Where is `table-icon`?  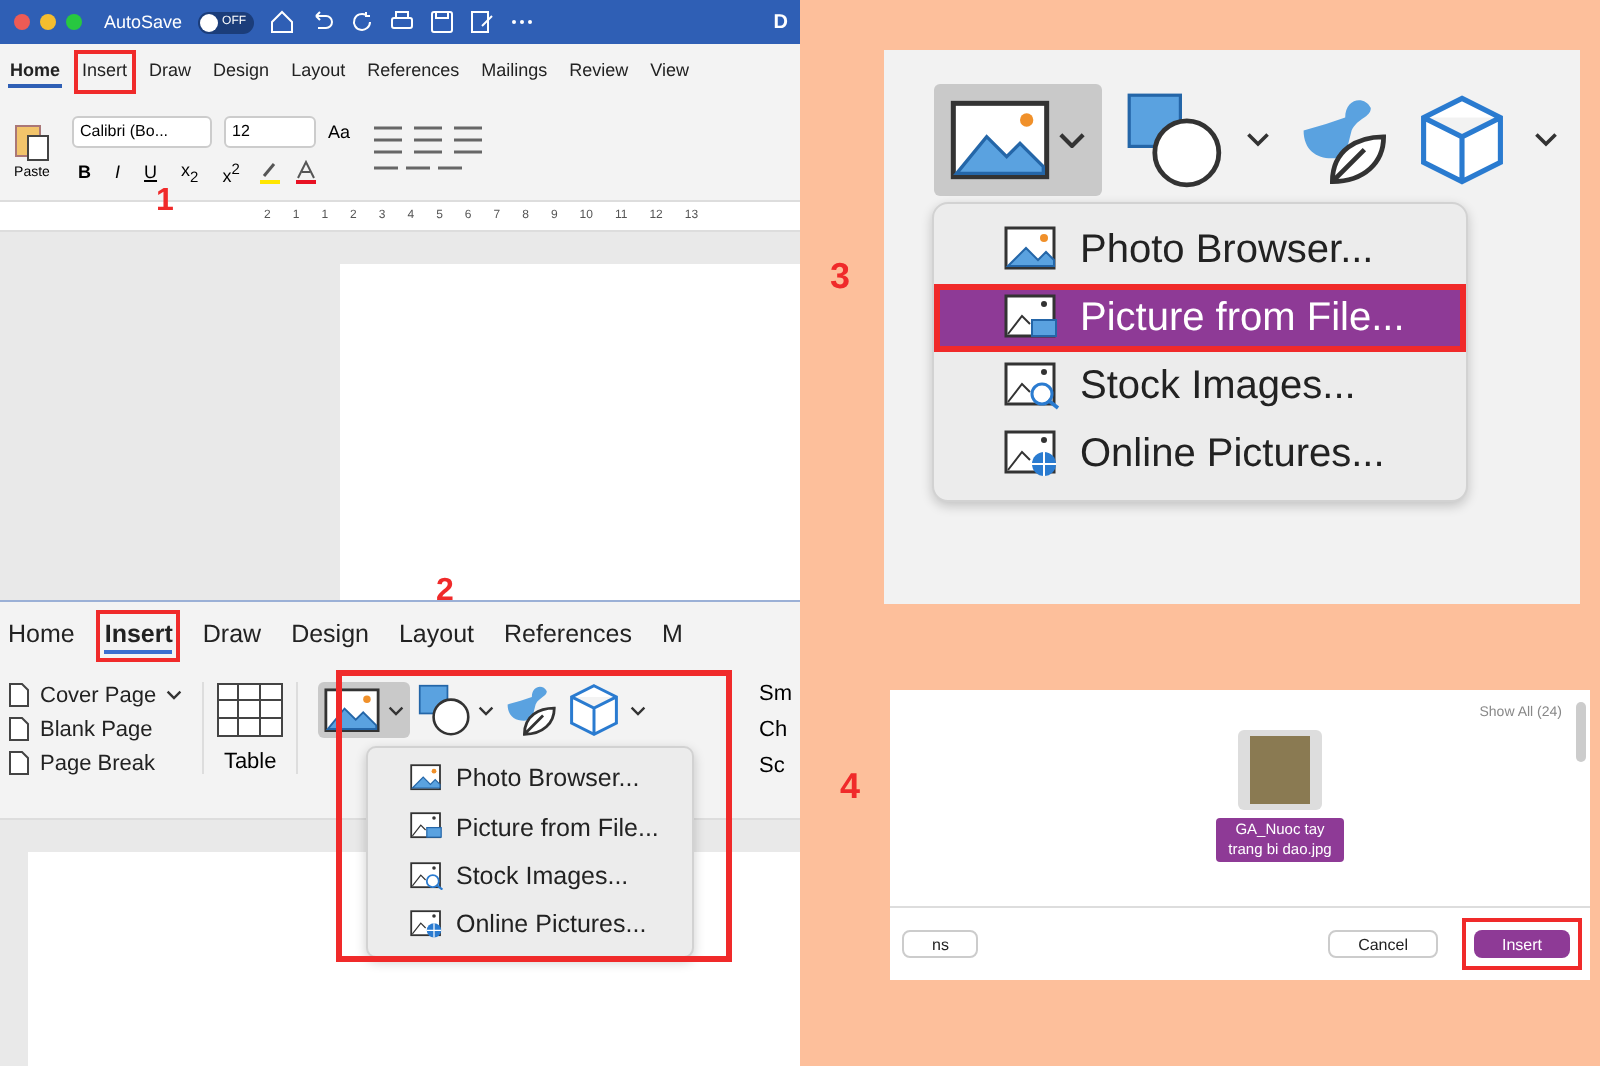
table-icon is located at coordinates (250, 710).